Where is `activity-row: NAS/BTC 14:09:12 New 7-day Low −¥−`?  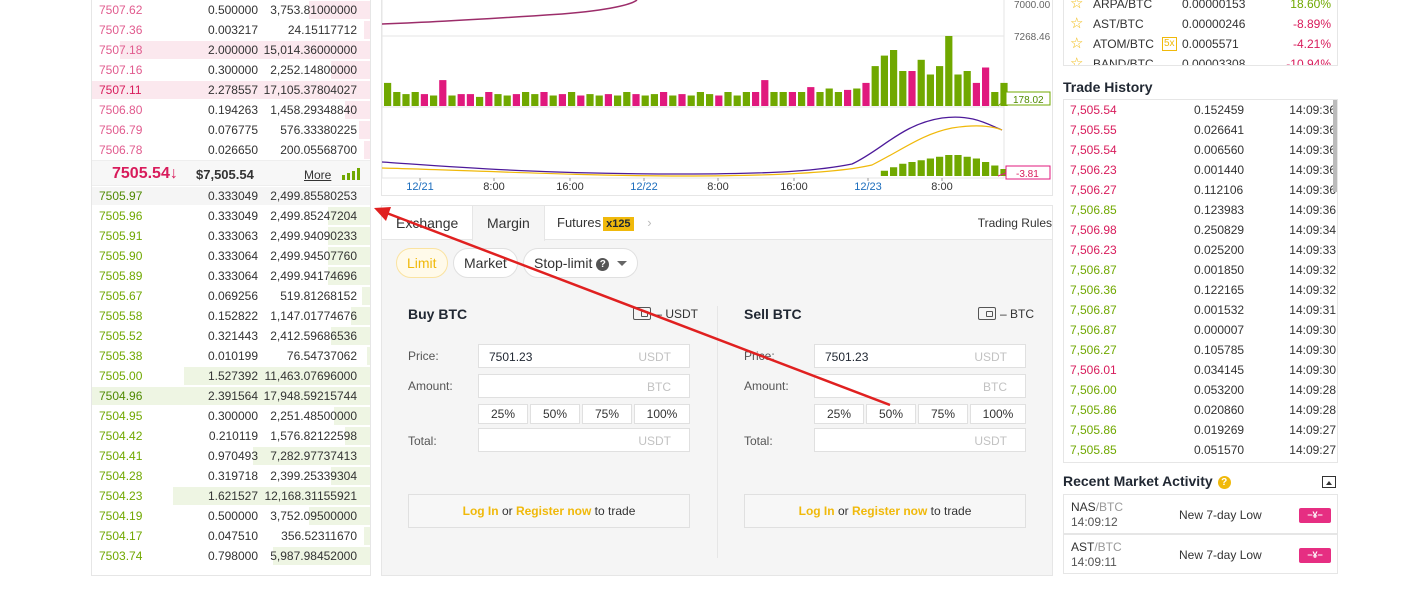
activity-row: NAS/BTC 14:09:12 New 7-day Low −¥− is located at coordinates (1200, 514).